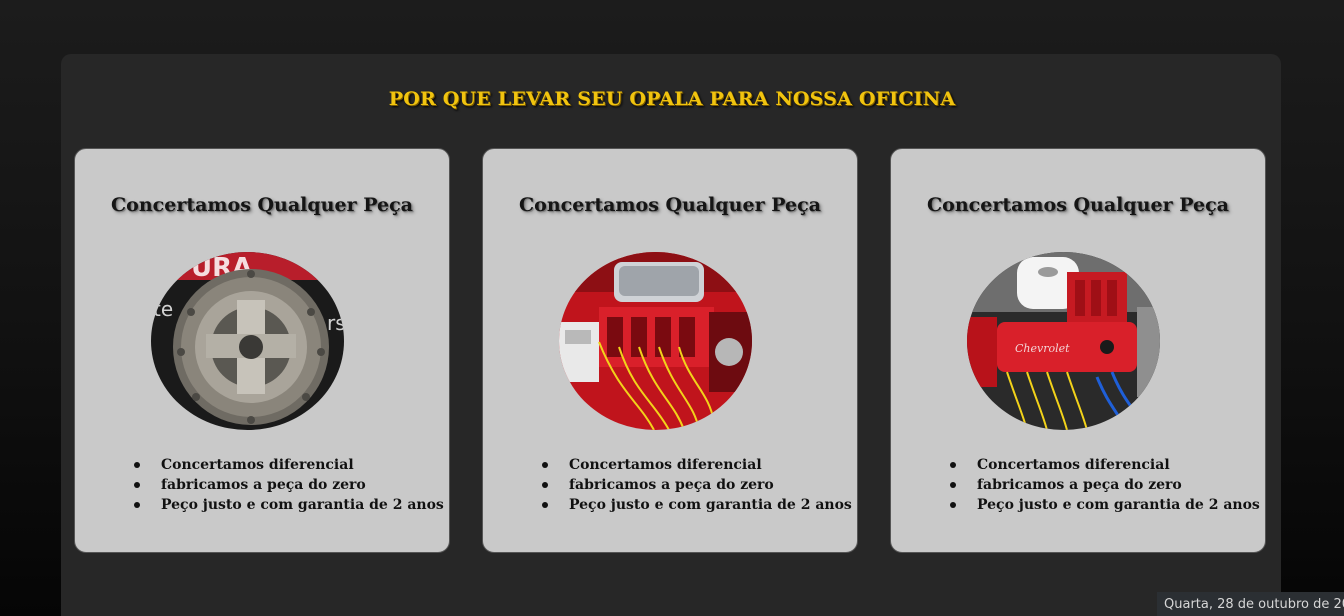  I want to click on svg-text: rs, so click(335, 323).